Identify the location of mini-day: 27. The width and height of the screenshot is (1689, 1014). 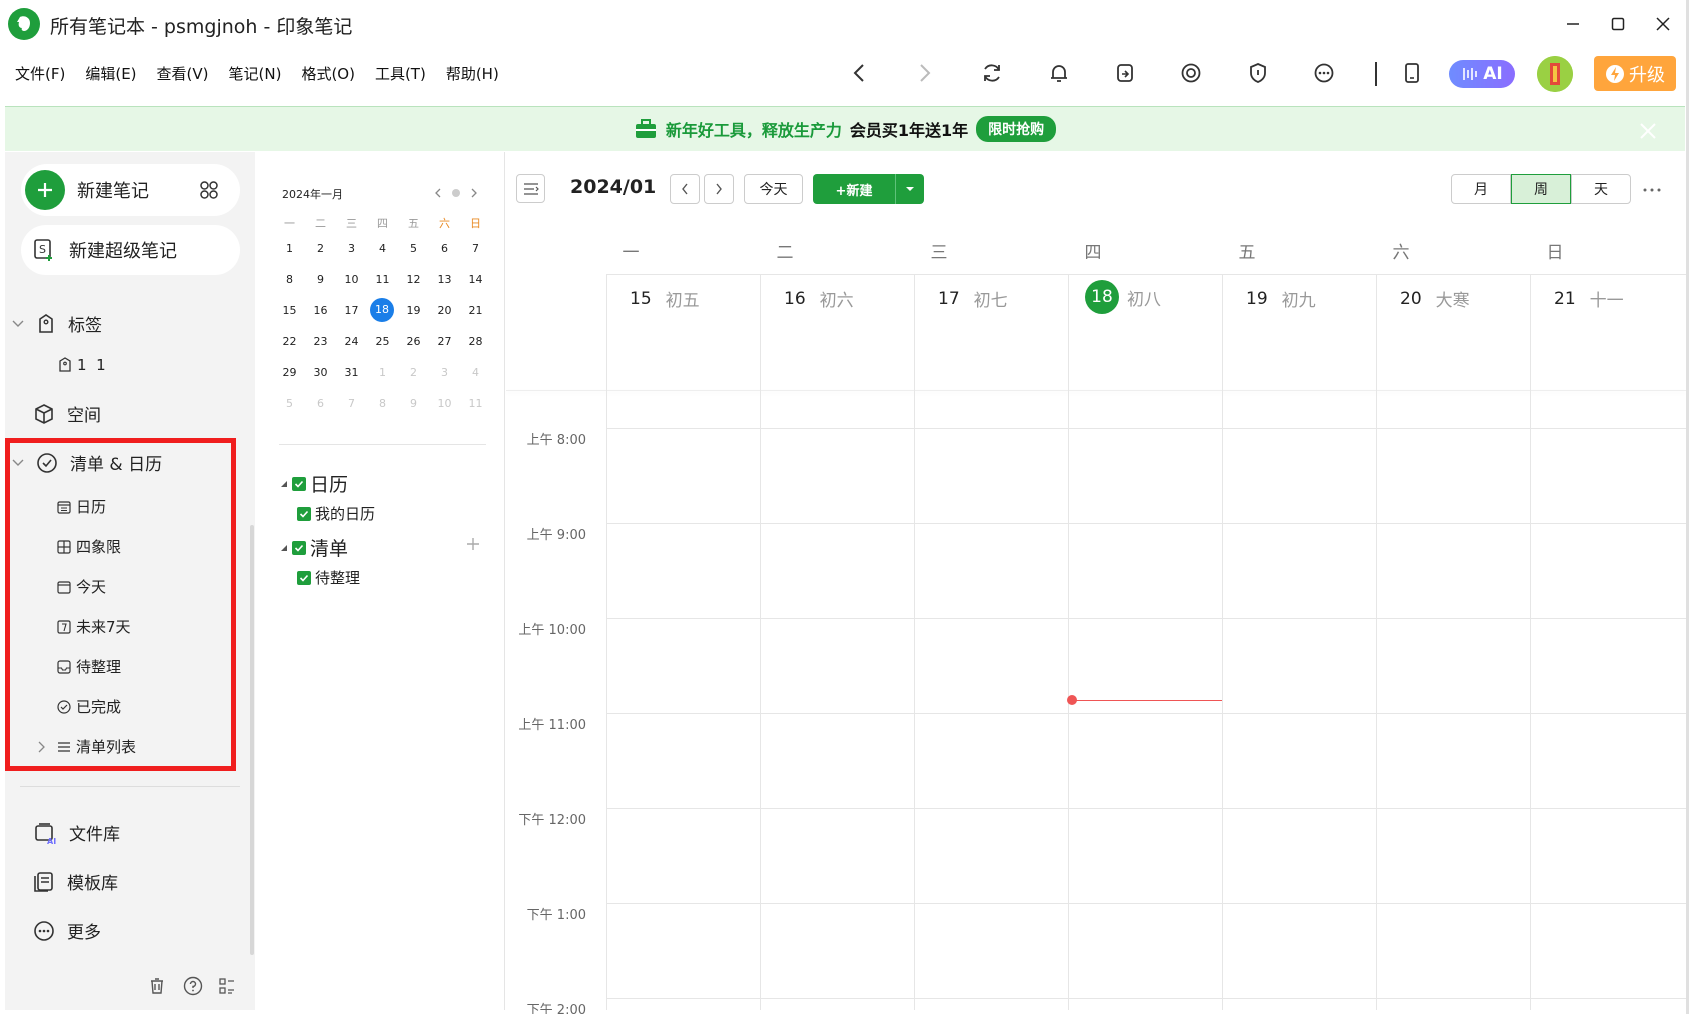
(444, 341).